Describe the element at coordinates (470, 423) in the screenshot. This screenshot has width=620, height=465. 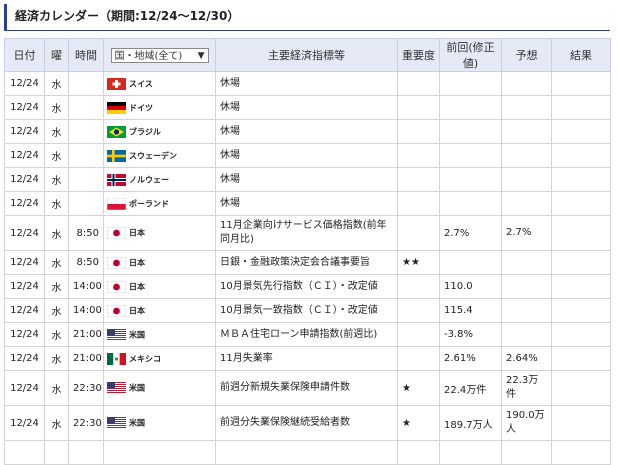
I see `cell-previous: 189.7万人` at that location.